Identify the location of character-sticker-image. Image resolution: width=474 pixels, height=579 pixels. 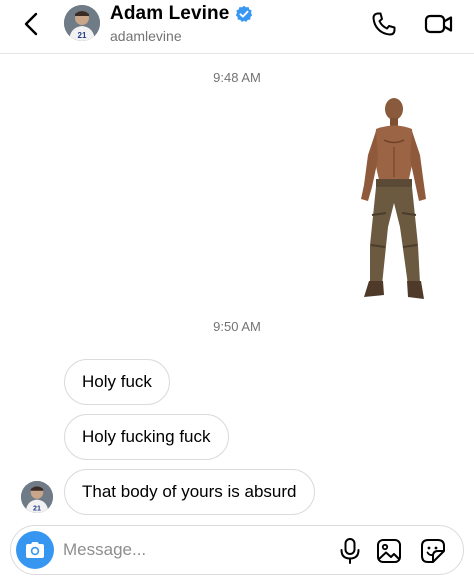
(392, 200).